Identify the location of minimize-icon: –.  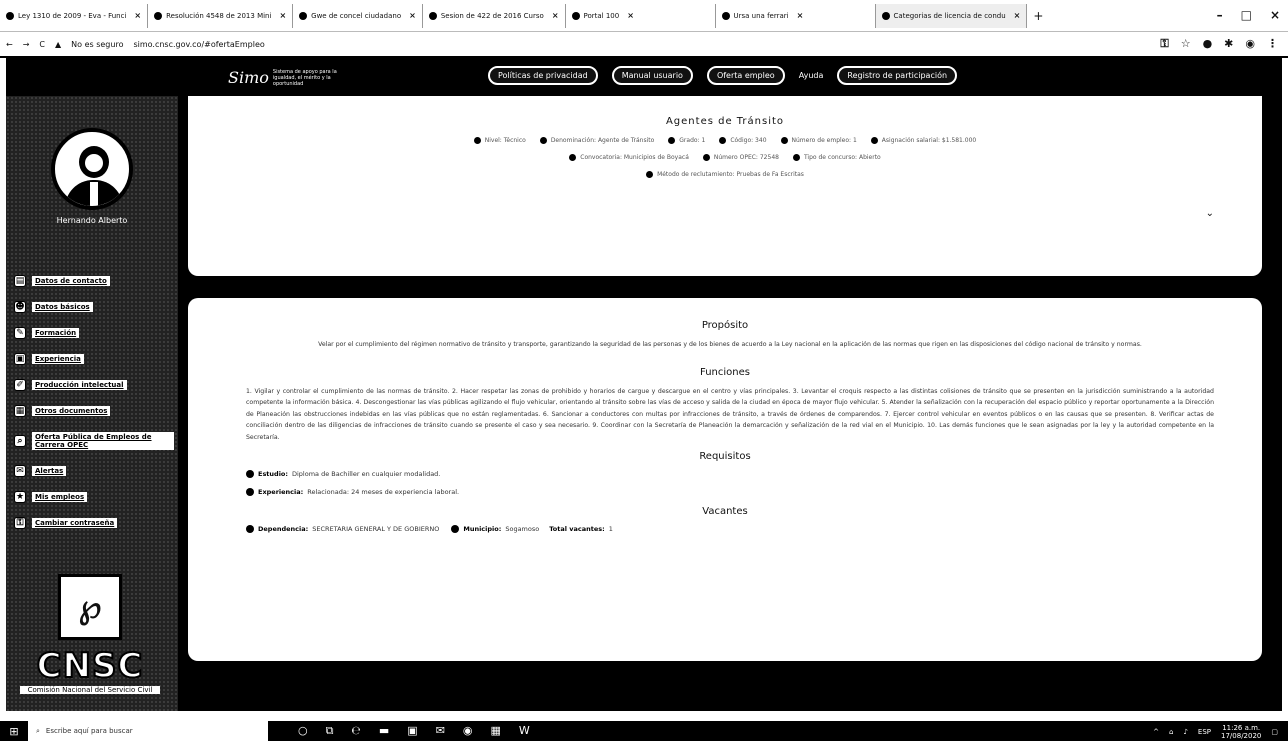
(1220, 15).